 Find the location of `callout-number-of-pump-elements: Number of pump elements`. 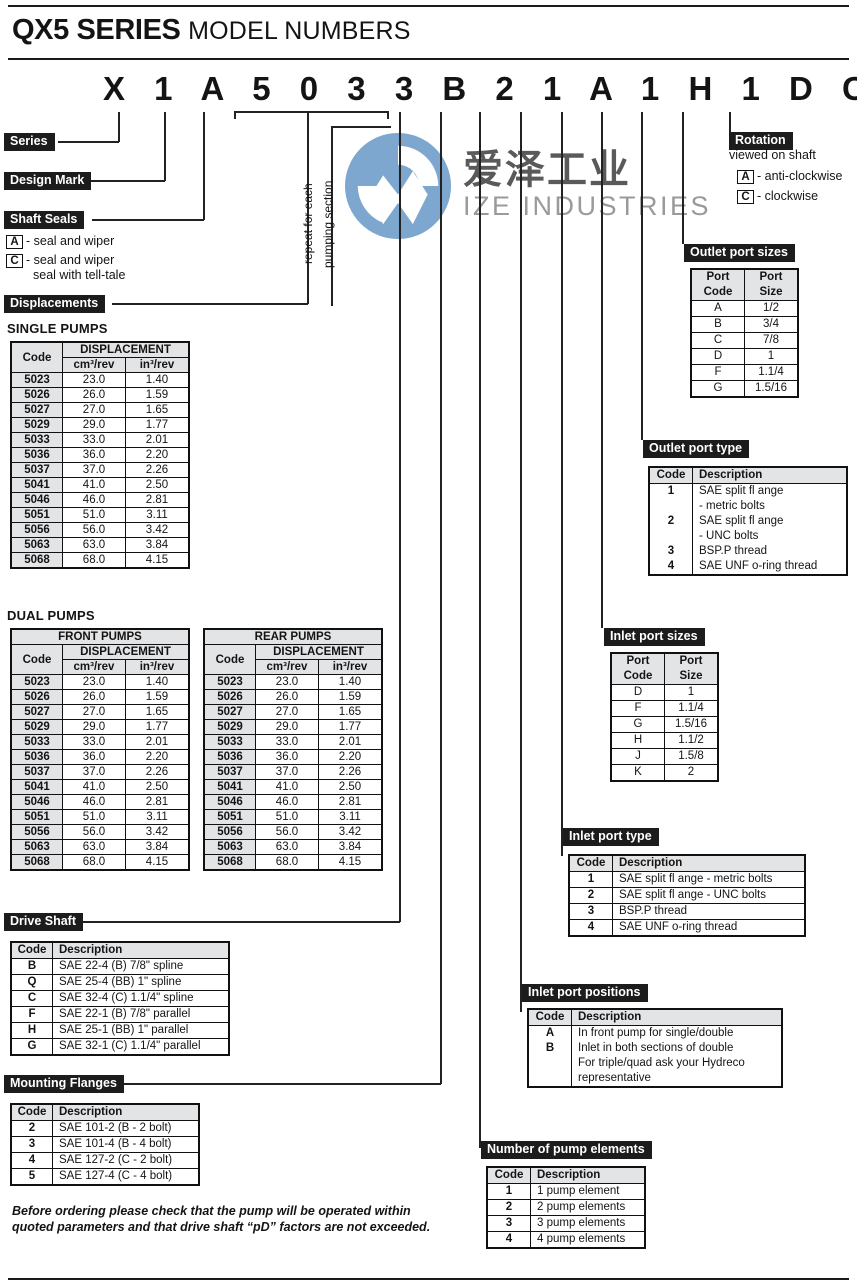

callout-number-of-pump-elements: Number of pump elements is located at coordinates (566, 1150).